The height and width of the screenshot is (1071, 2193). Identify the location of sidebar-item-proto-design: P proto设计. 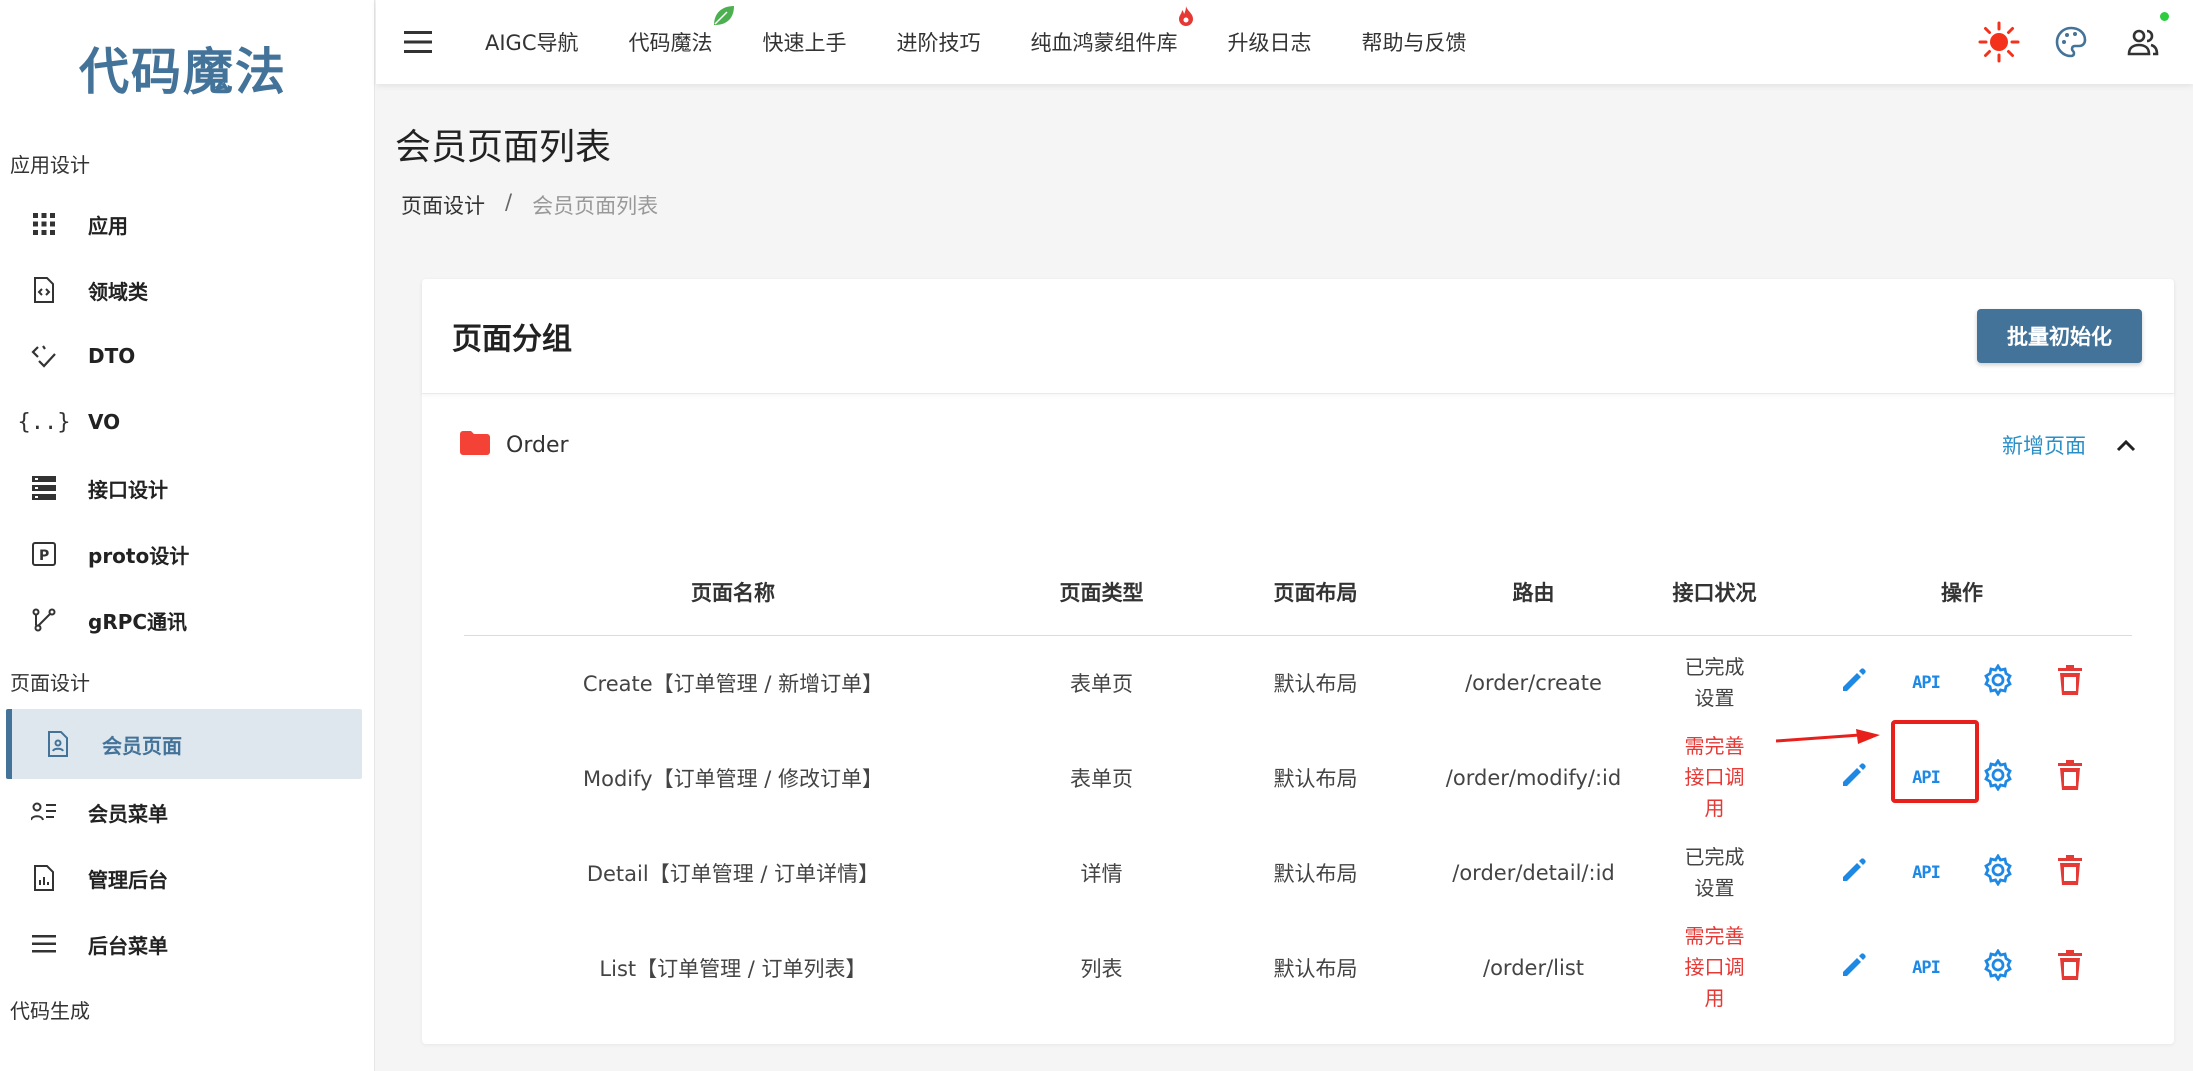
(187, 554).